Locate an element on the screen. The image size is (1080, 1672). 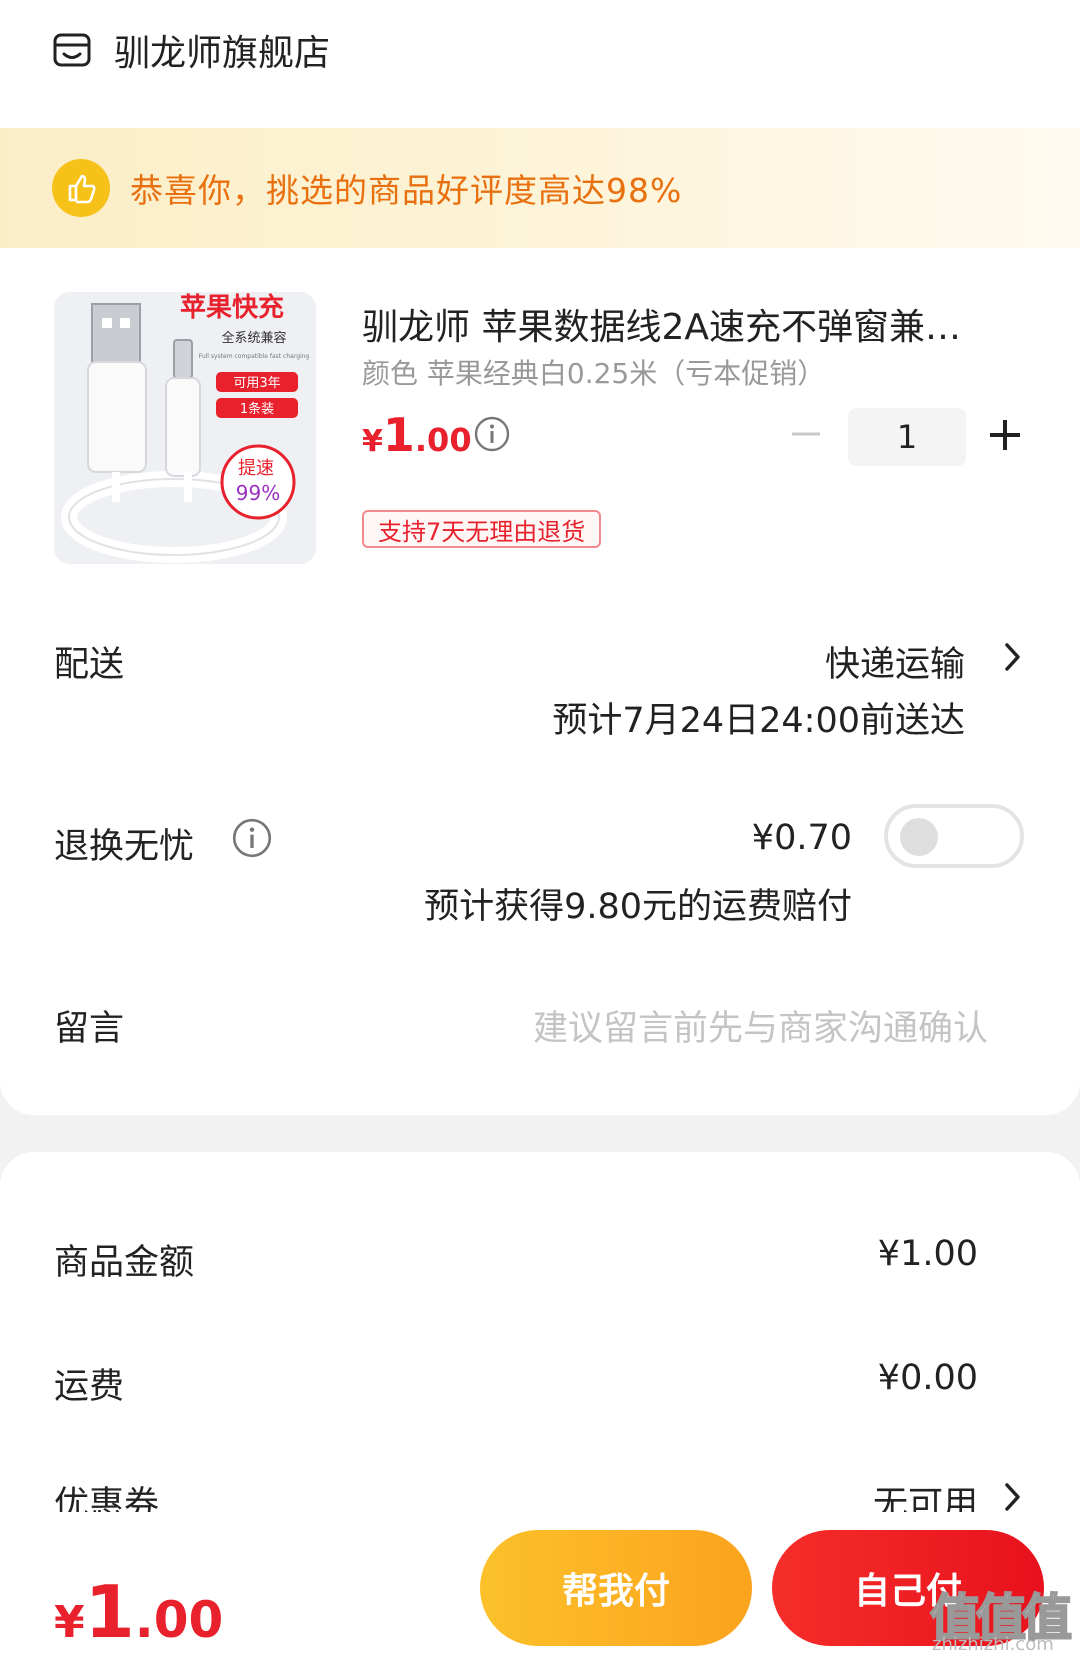
price-decimal: .00 is located at coordinates (443, 440).